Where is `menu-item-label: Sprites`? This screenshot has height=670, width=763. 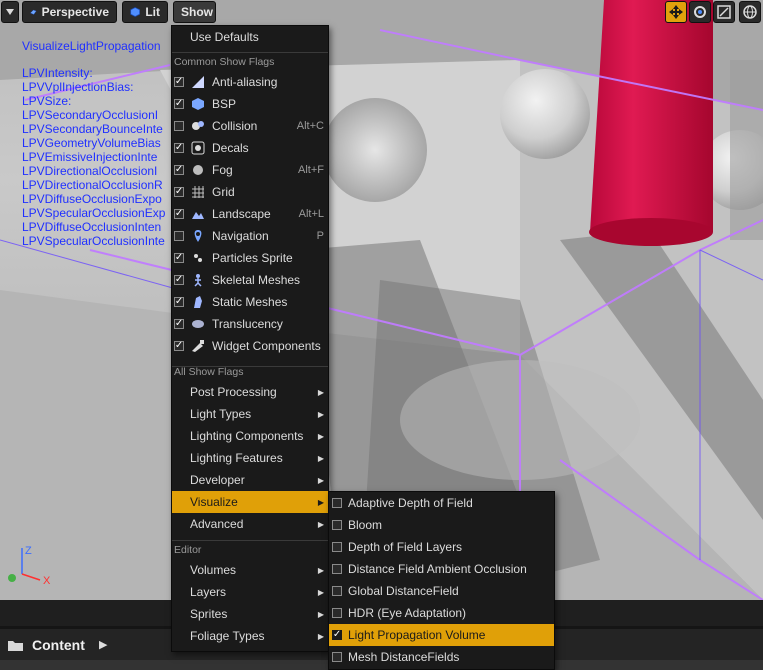
menu-item-label: Sprites is located at coordinates (209, 614).